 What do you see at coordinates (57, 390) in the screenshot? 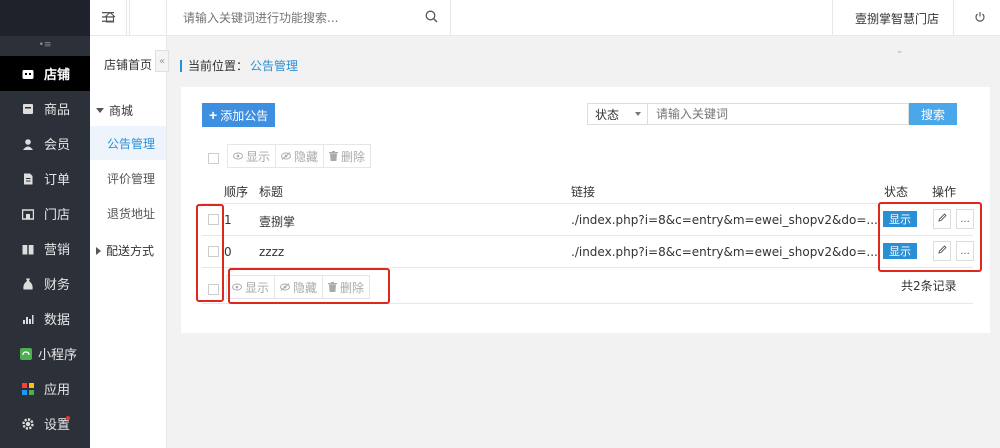
I see `sidebar-item-label: 应用` at bounding box center [57, 390].